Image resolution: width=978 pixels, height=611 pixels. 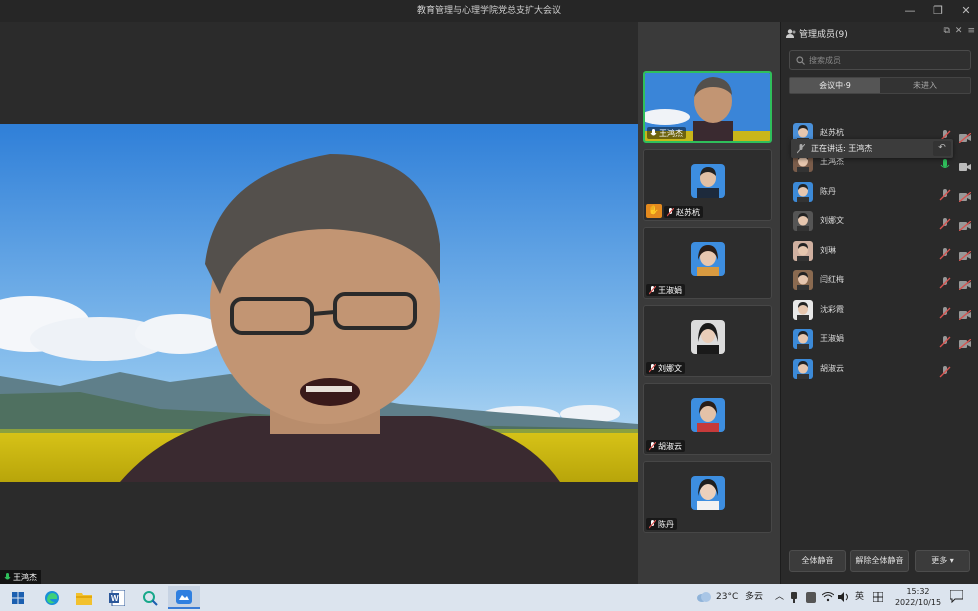 What do you see at coordinates (879, 339) in the screenshot?
I see `member-row: 王淑娟` at bounding box center [879, 339].